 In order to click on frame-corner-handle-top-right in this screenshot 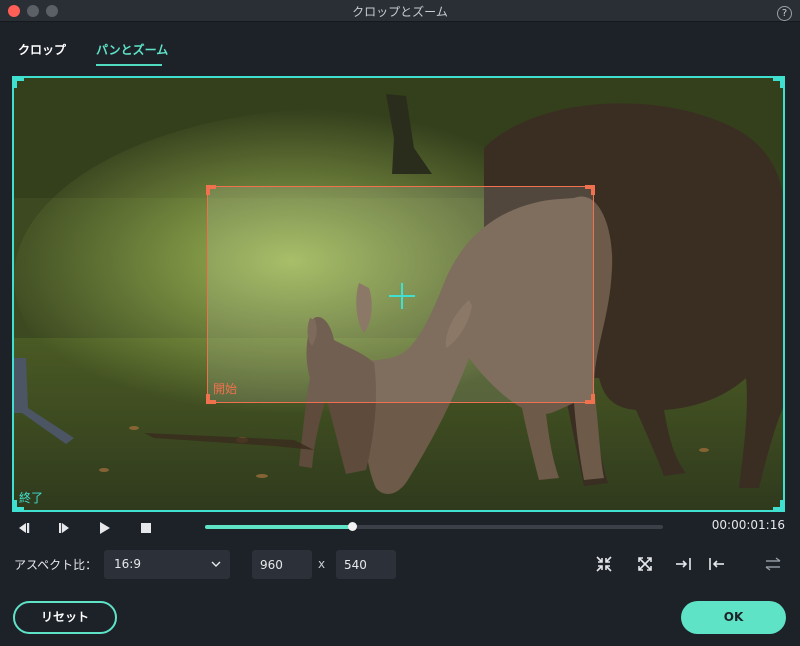, I will do `click(778, 83)`.